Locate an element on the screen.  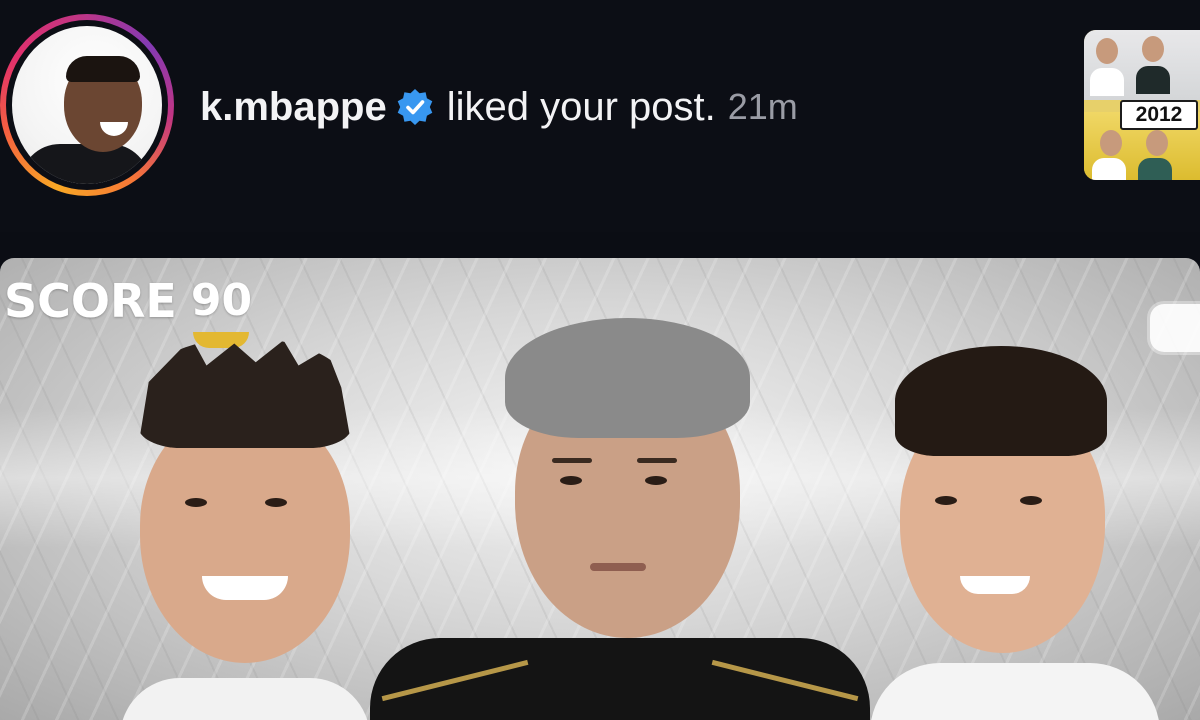
thumbnail-year-label: 2012 is located at coordinates (1159, 115).